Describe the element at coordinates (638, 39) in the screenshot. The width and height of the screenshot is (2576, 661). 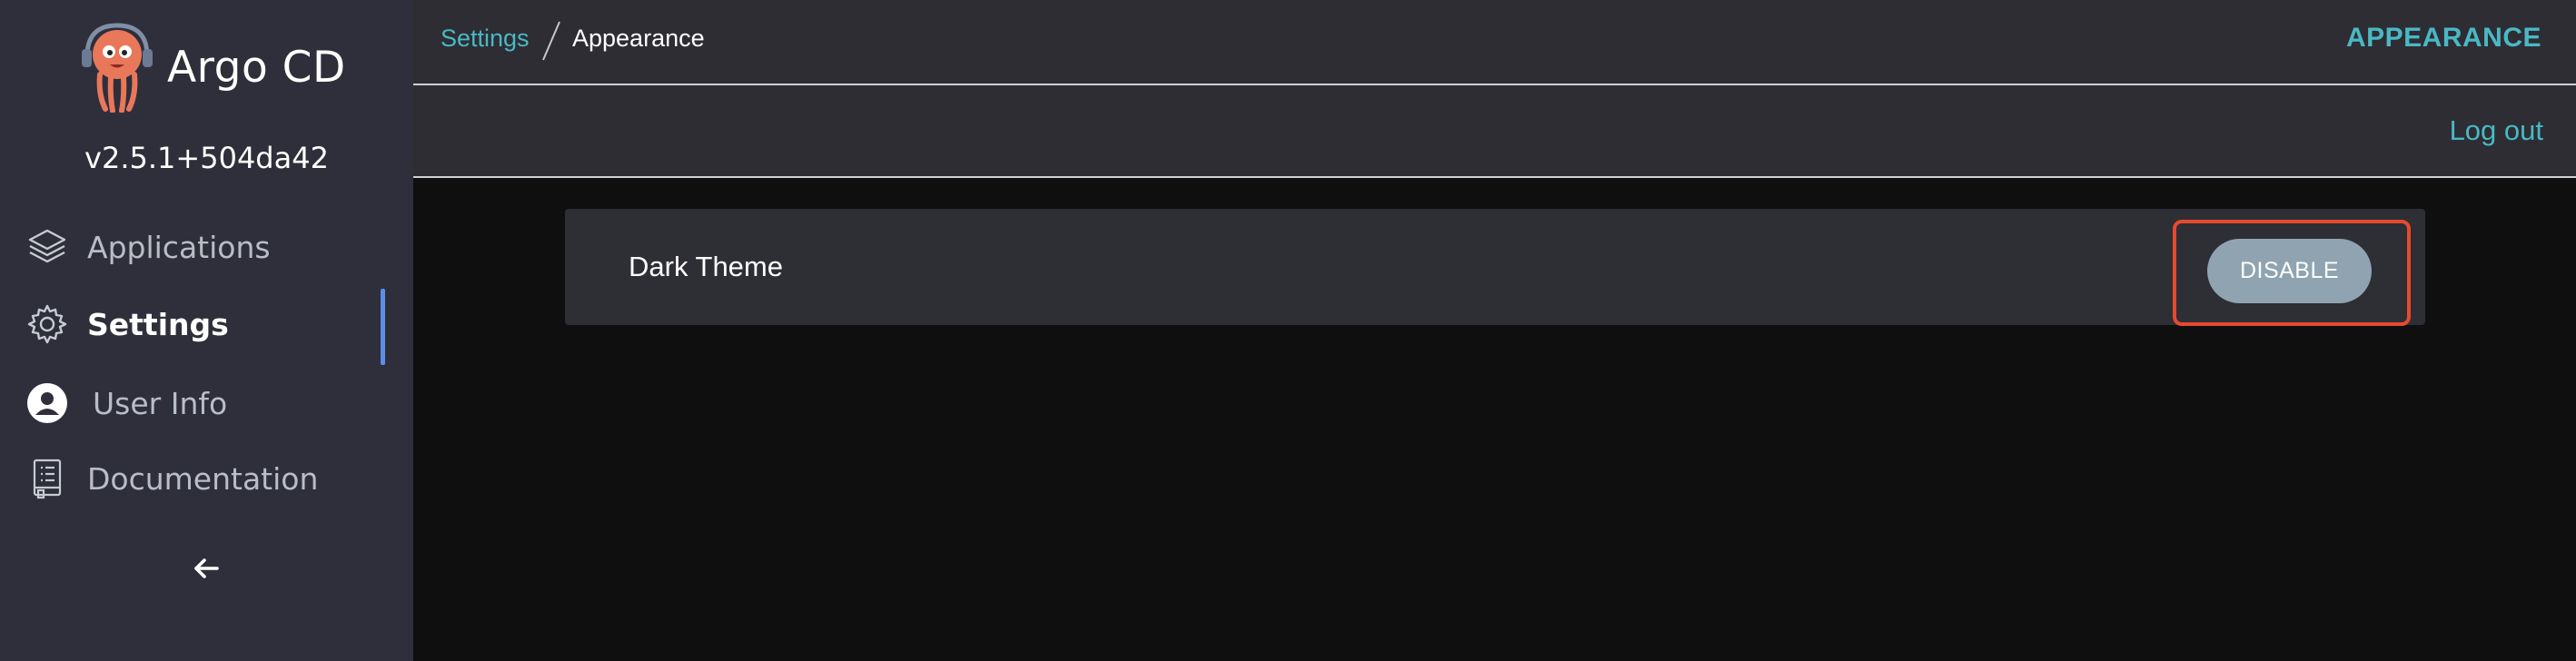
I see `breadcrumb-current: Appearance` at that location.